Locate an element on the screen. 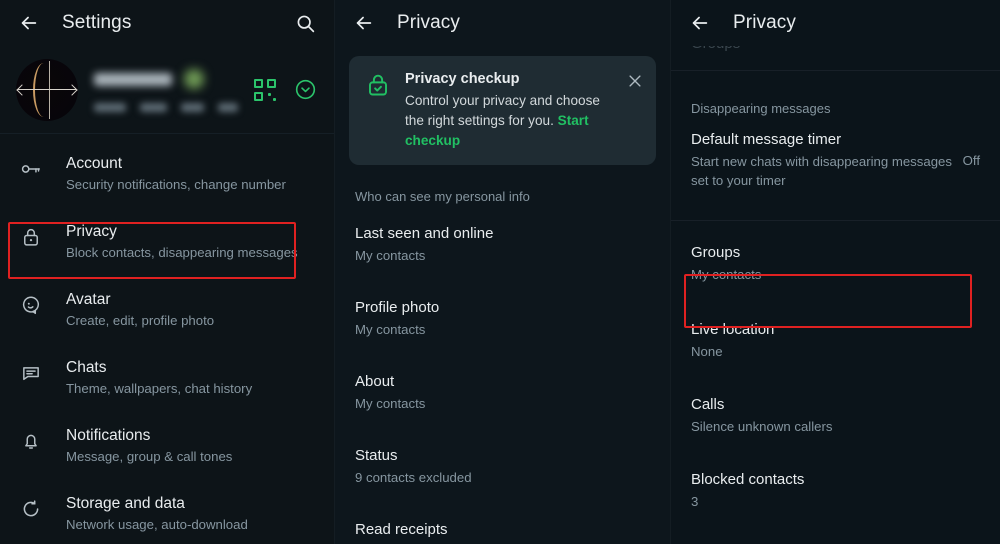  row-title: Calls is located at coordinates (708, 404).